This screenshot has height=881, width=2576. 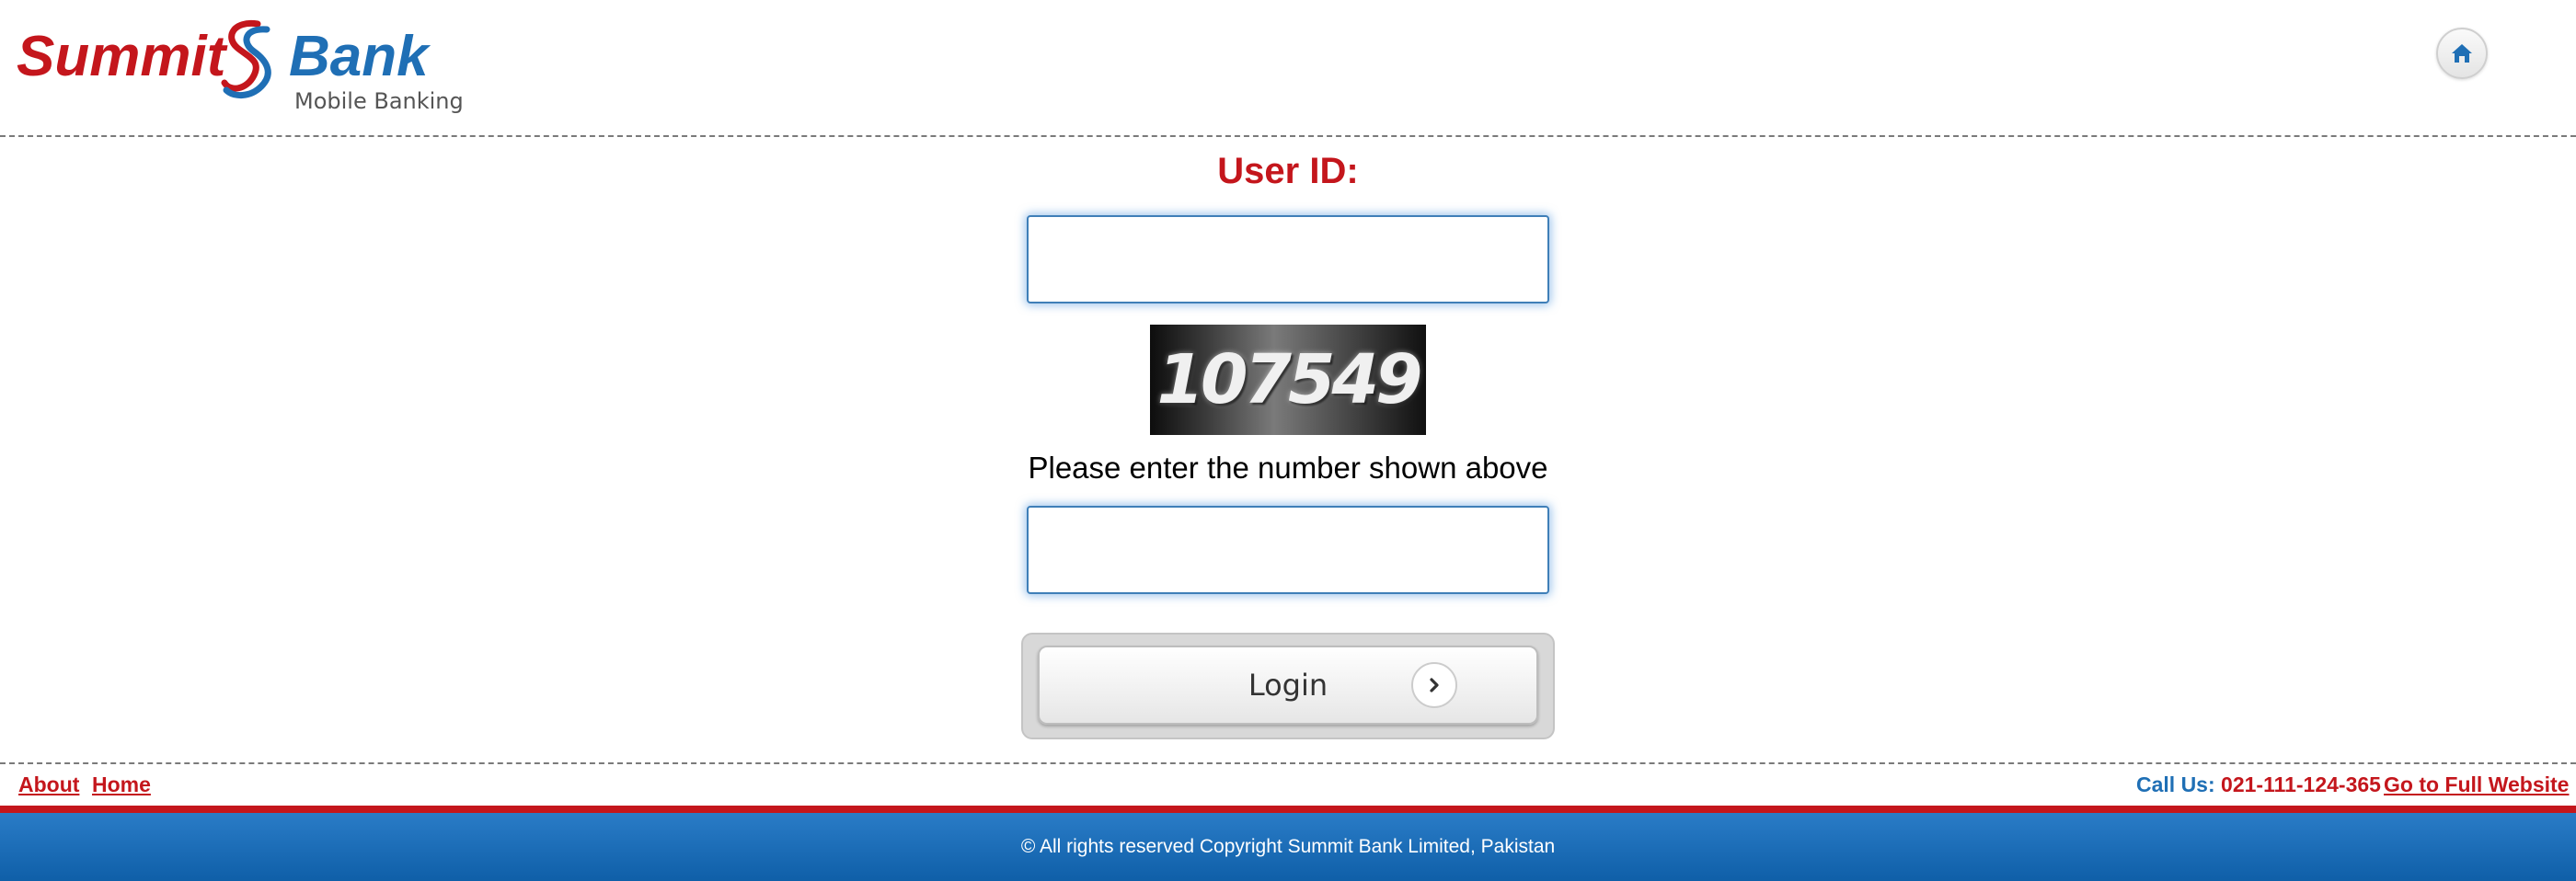 I want to click on captcha-text: 107549, so click(x=1289, y=379).